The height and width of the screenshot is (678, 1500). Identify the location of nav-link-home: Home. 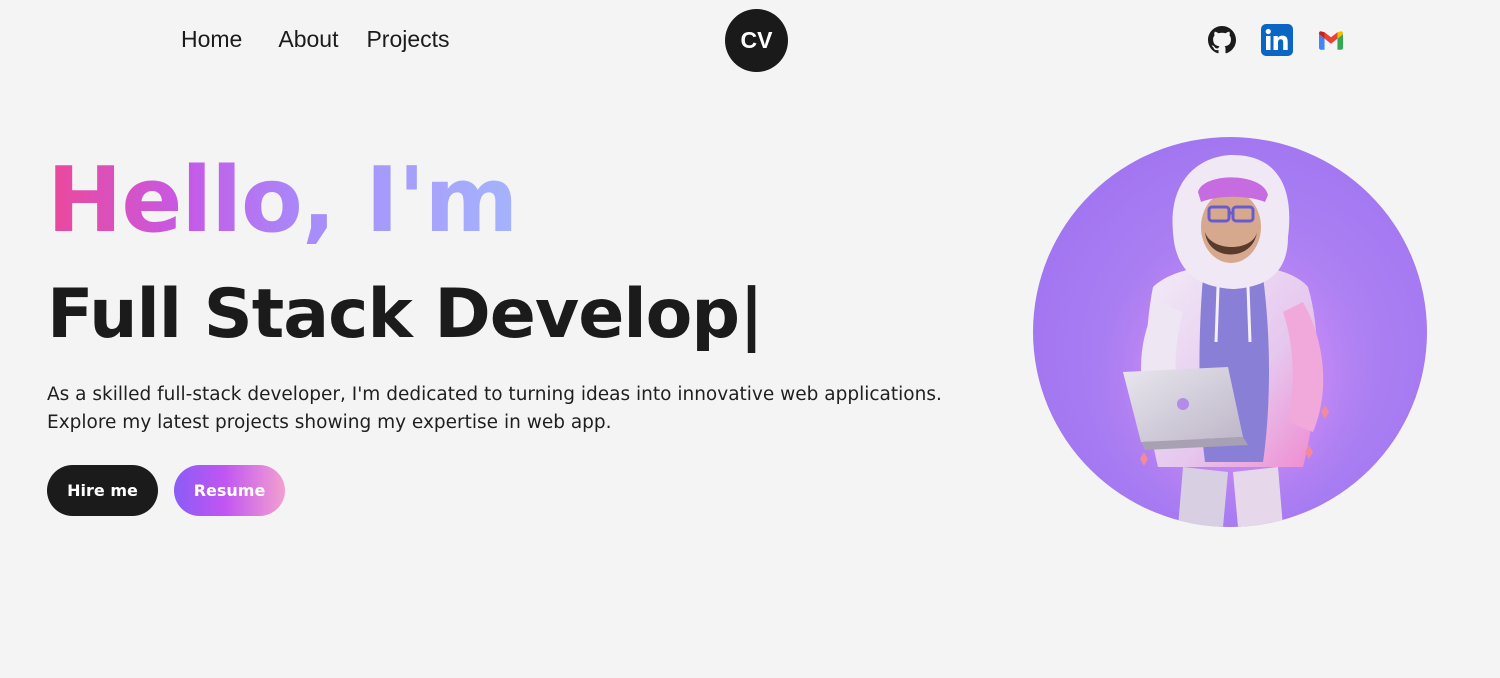
(211, 39).